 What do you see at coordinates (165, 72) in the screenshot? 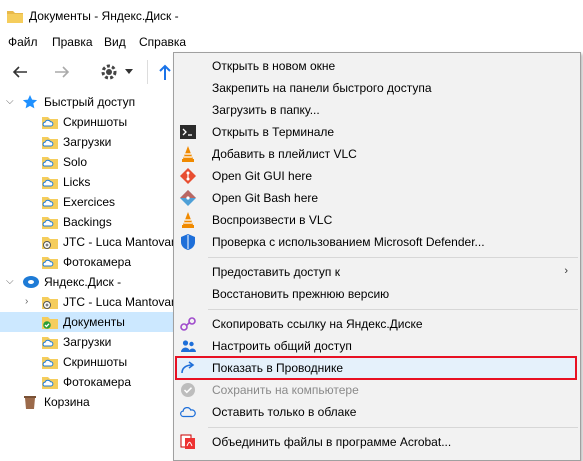
I see `upload-button` at bounding box center [165, 72].